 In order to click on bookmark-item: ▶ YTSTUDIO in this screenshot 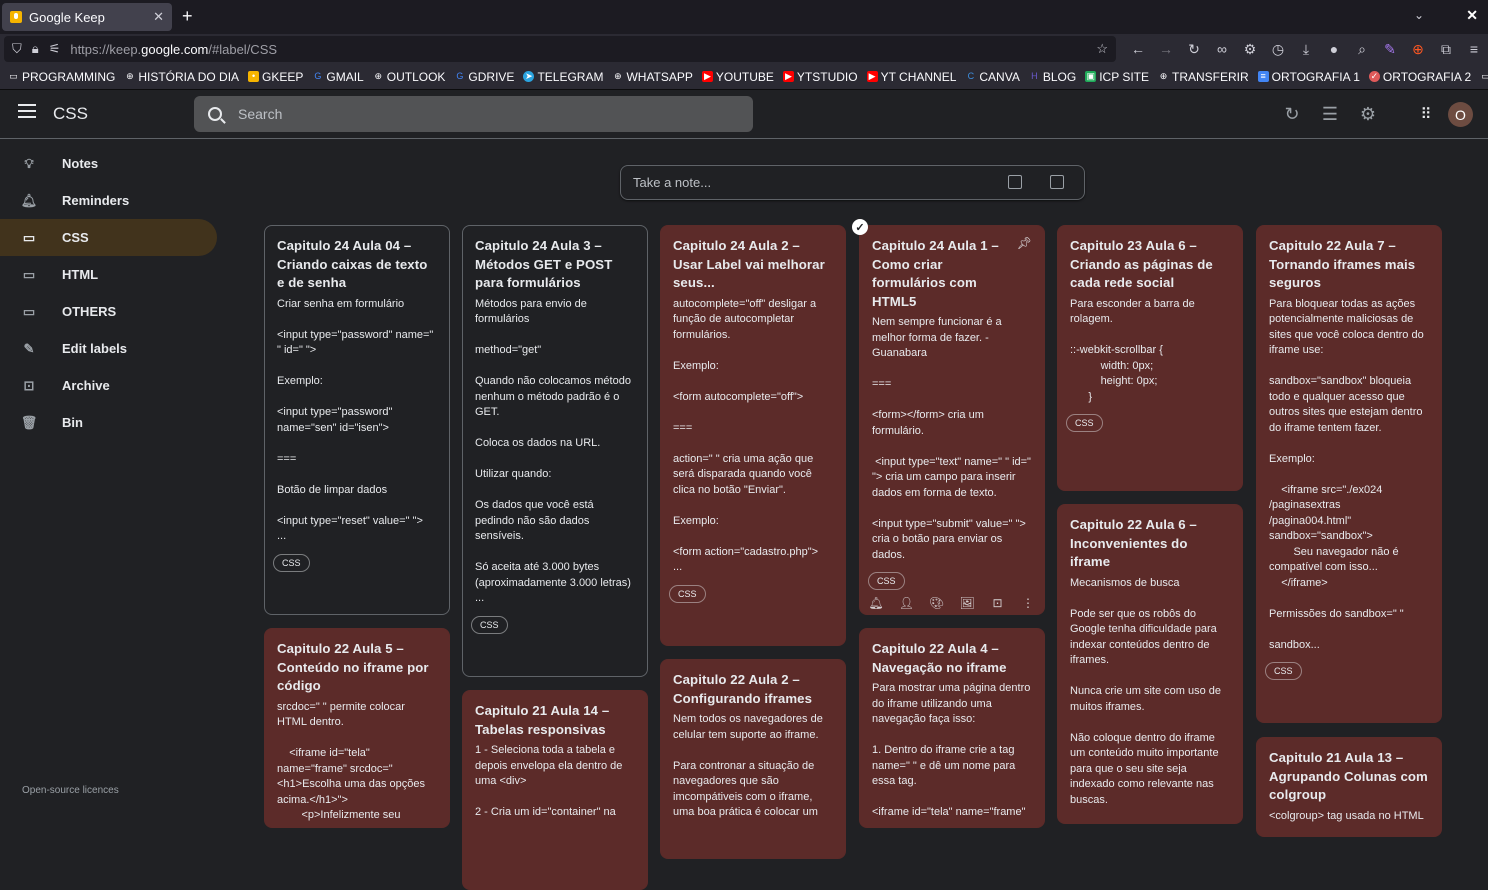, I will do `click(820, 77)`.